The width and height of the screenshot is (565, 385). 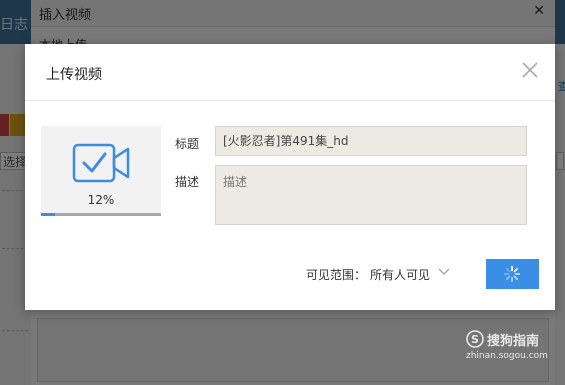 I want to click on title-input: [火影忍者]第491集_hd, so click(x=371, y=141).